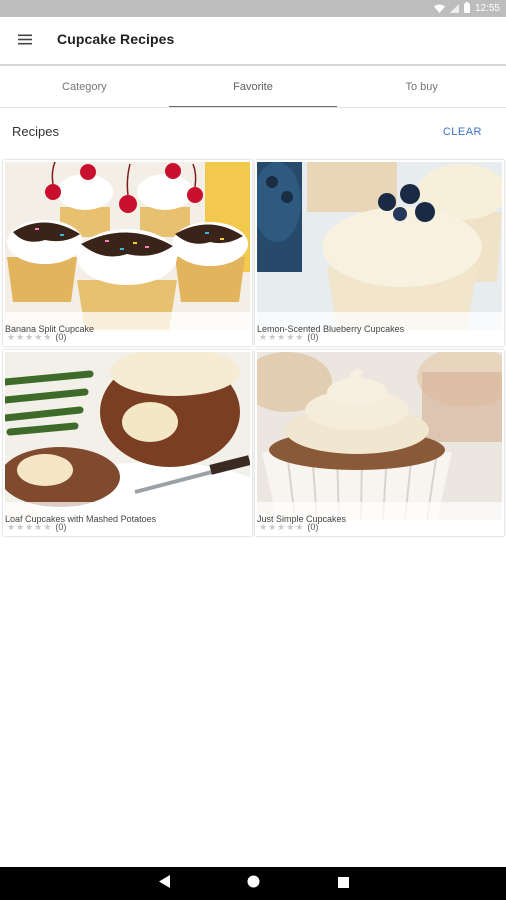 Image resolution: width=506 pixels, height=900 pixels. I want to click on status-icons: 12:55, so click(466, 9).